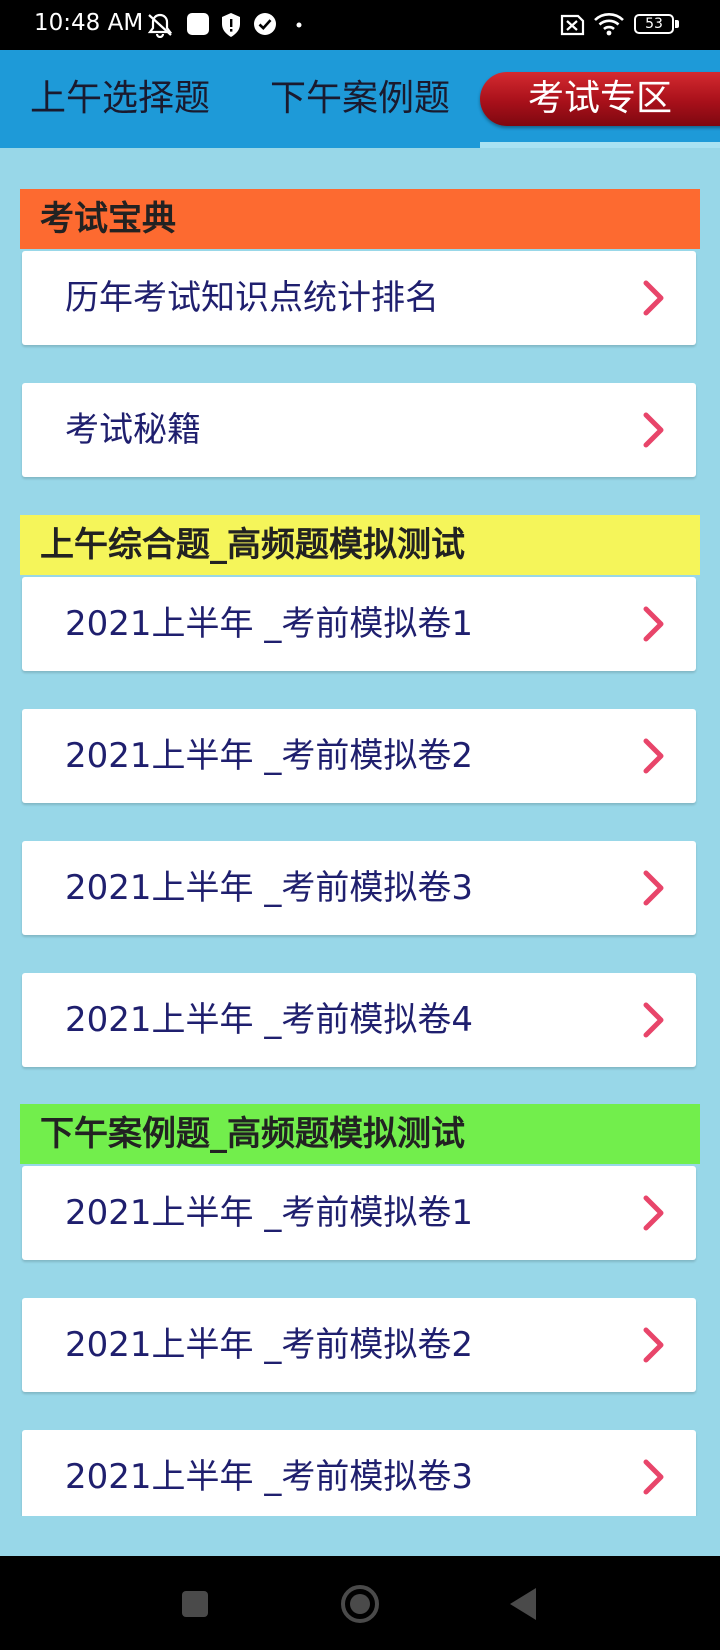  I want to click on list-item-label: 2021上半年 _考前模拟卷4, so click(269, 1020).